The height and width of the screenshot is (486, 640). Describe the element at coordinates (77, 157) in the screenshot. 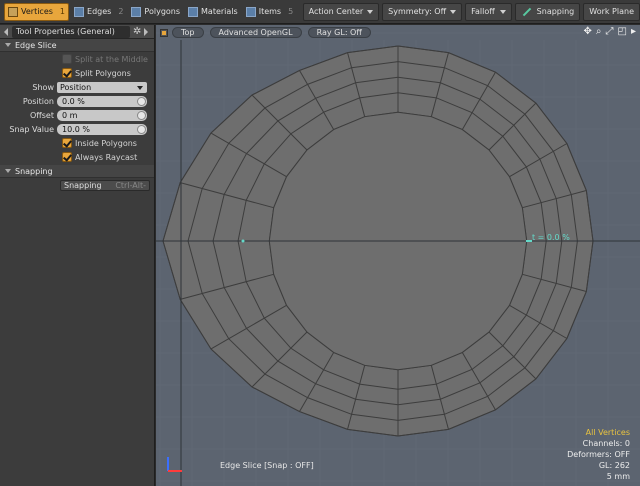

I see `always-raycast-row: Always Raycast` at that location.